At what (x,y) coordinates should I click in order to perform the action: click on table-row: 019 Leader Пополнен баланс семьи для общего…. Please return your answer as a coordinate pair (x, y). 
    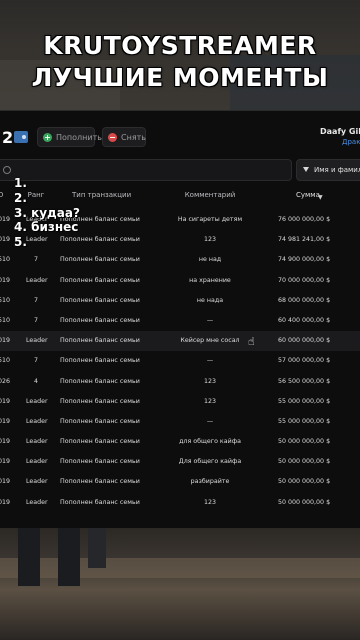
    Looking at the image, I should click on (180, 442).